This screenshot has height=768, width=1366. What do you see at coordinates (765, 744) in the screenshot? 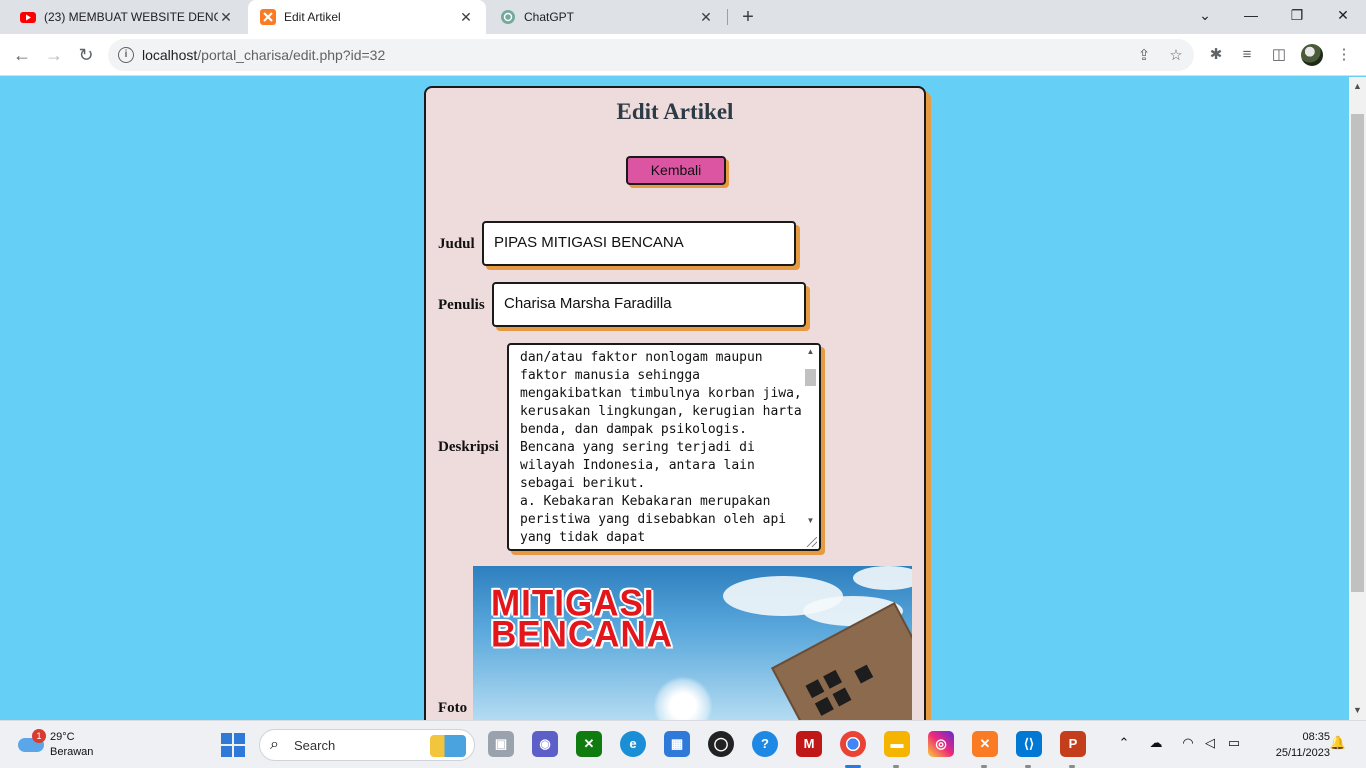
I see `help-icon: ?` at bounding box center [765, 744].